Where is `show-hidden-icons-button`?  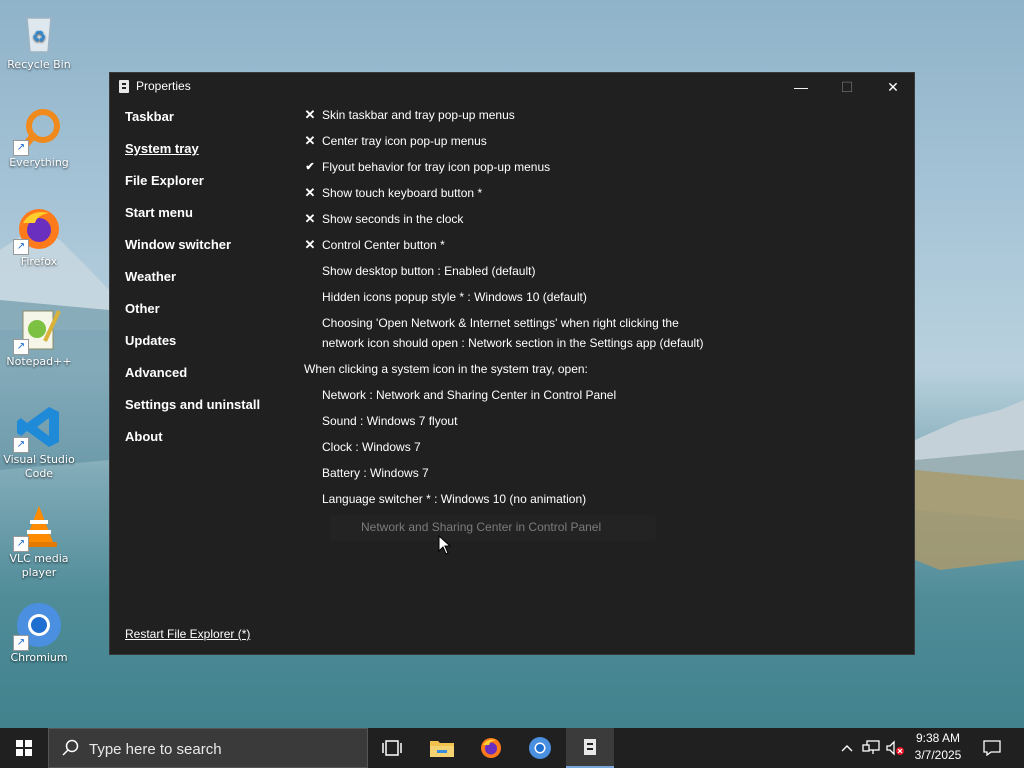
show-hidden-icons-button is located at coordinates (847, 748).